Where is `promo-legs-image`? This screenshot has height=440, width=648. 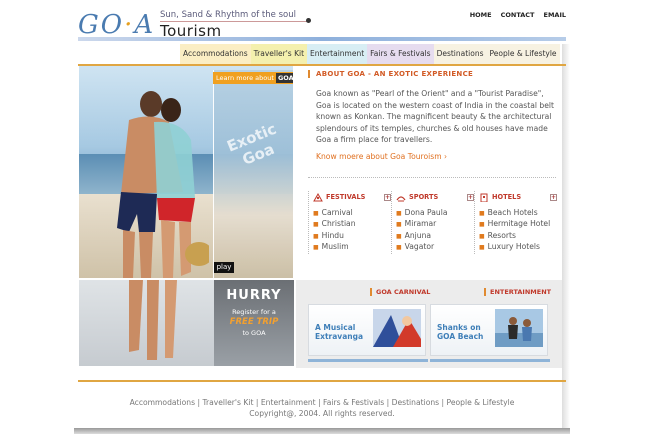
promo-legs-image is located at coordinates (153, 320).